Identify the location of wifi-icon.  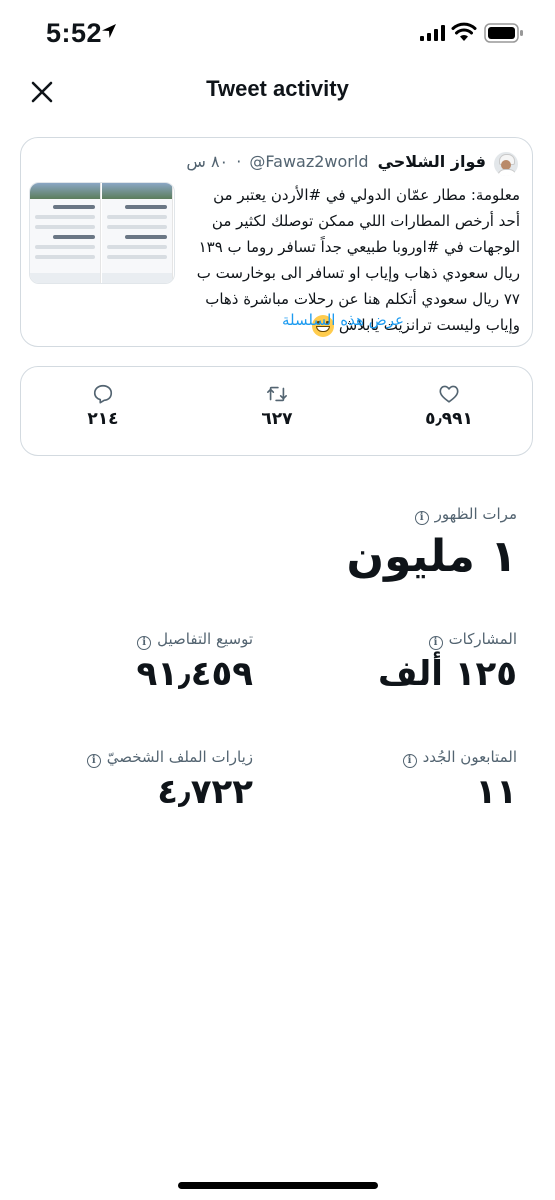
(464, 31).